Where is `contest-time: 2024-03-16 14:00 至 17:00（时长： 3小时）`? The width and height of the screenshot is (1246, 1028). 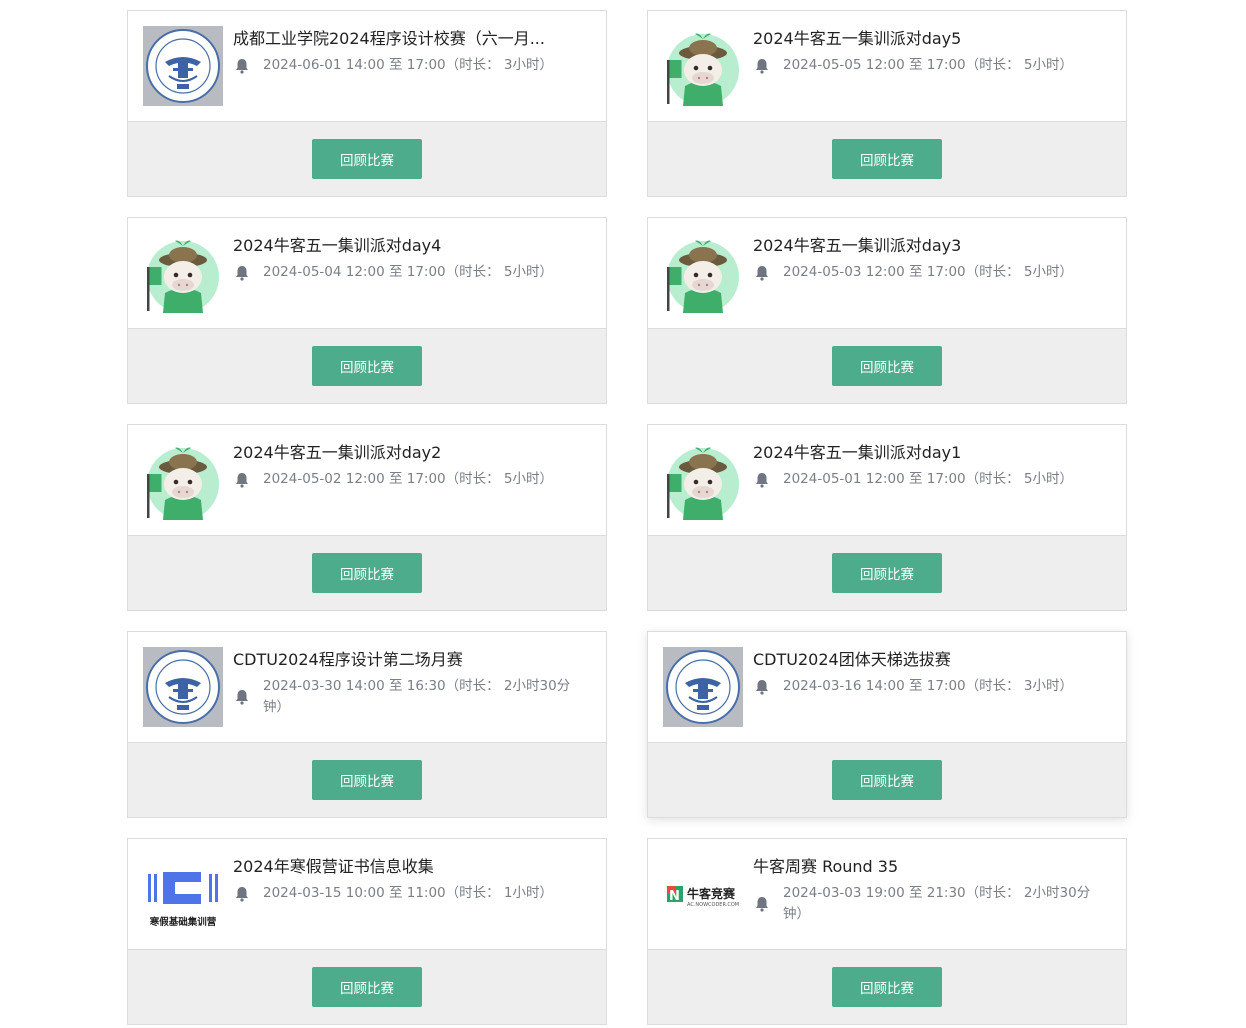 contest-time: 2024-03-16 14:00 至 17:00（时长： 3小时） is located at coordinates (928, 686).